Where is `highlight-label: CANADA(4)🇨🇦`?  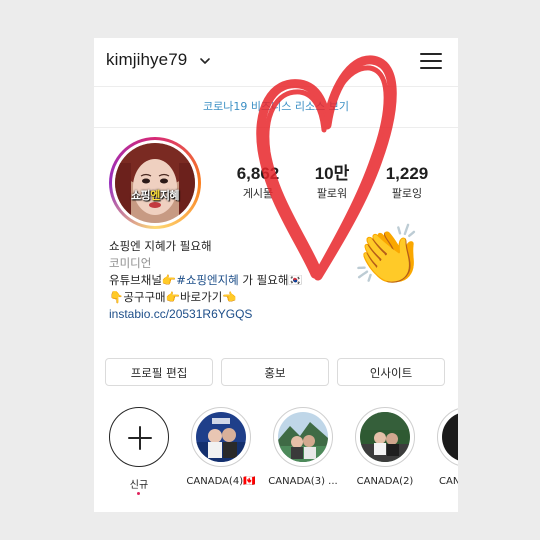 highlight-label: CANADA(4)🇨🇦 is located at coordinates (221, 481).